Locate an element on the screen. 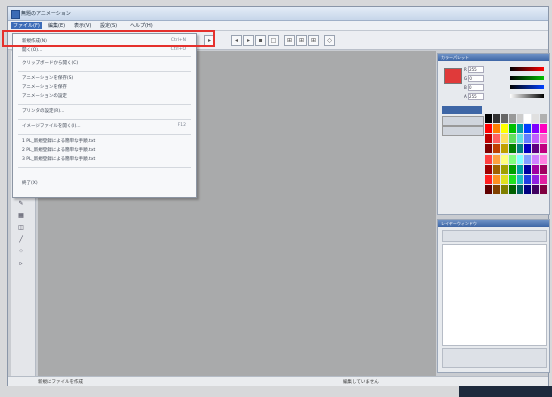  current-color-swatch is located at coordinates (453, 76).